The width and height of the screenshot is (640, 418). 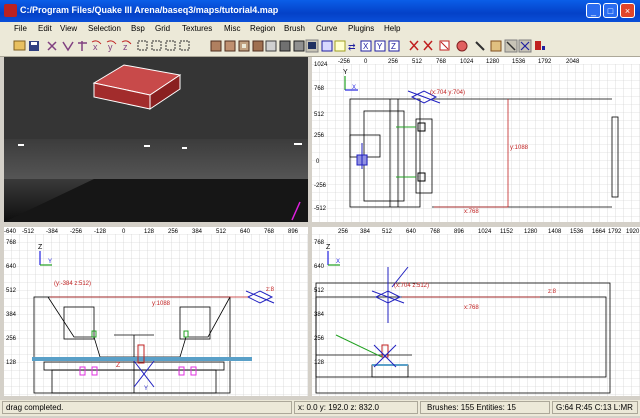 What do you see at coordinates (258, 46) in the screenshot?
I see `clipper-icon` at bounding box center [258, 46].